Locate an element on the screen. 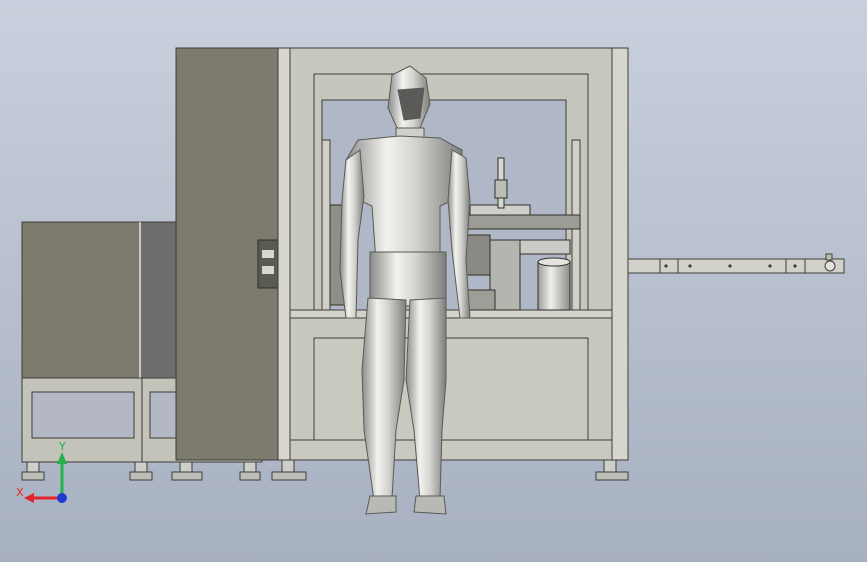 Image resolution: width=867 pixels, height=562 pixels. main-cabinet-side is located at coordinates (227, 254).